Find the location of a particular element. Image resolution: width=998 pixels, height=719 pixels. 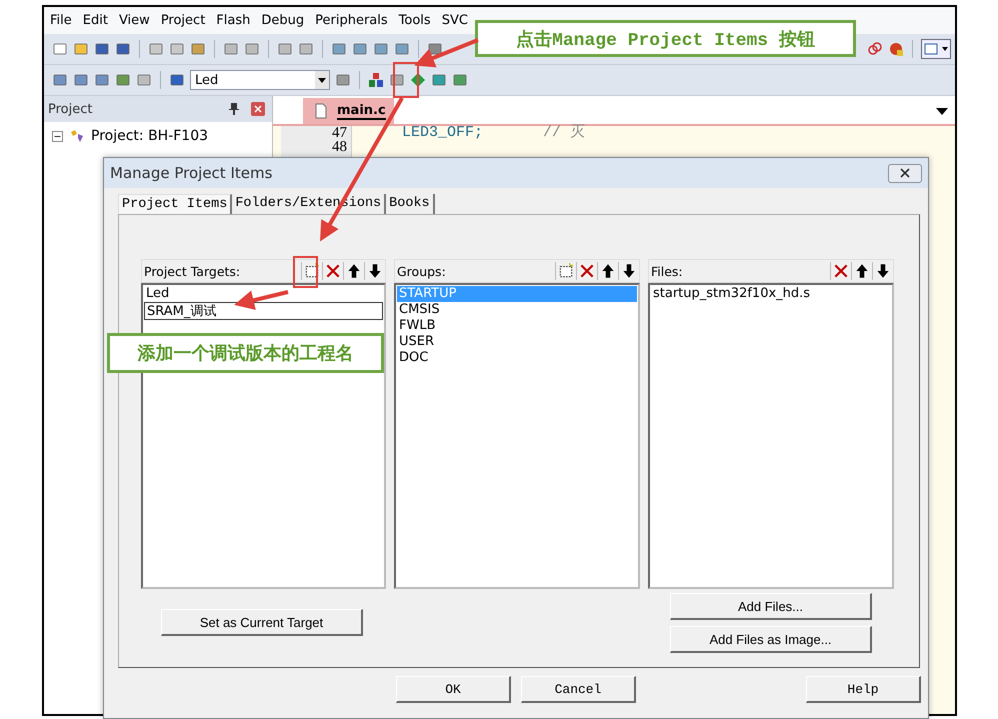

manage-project-icon is located at coordinates (376, 80).